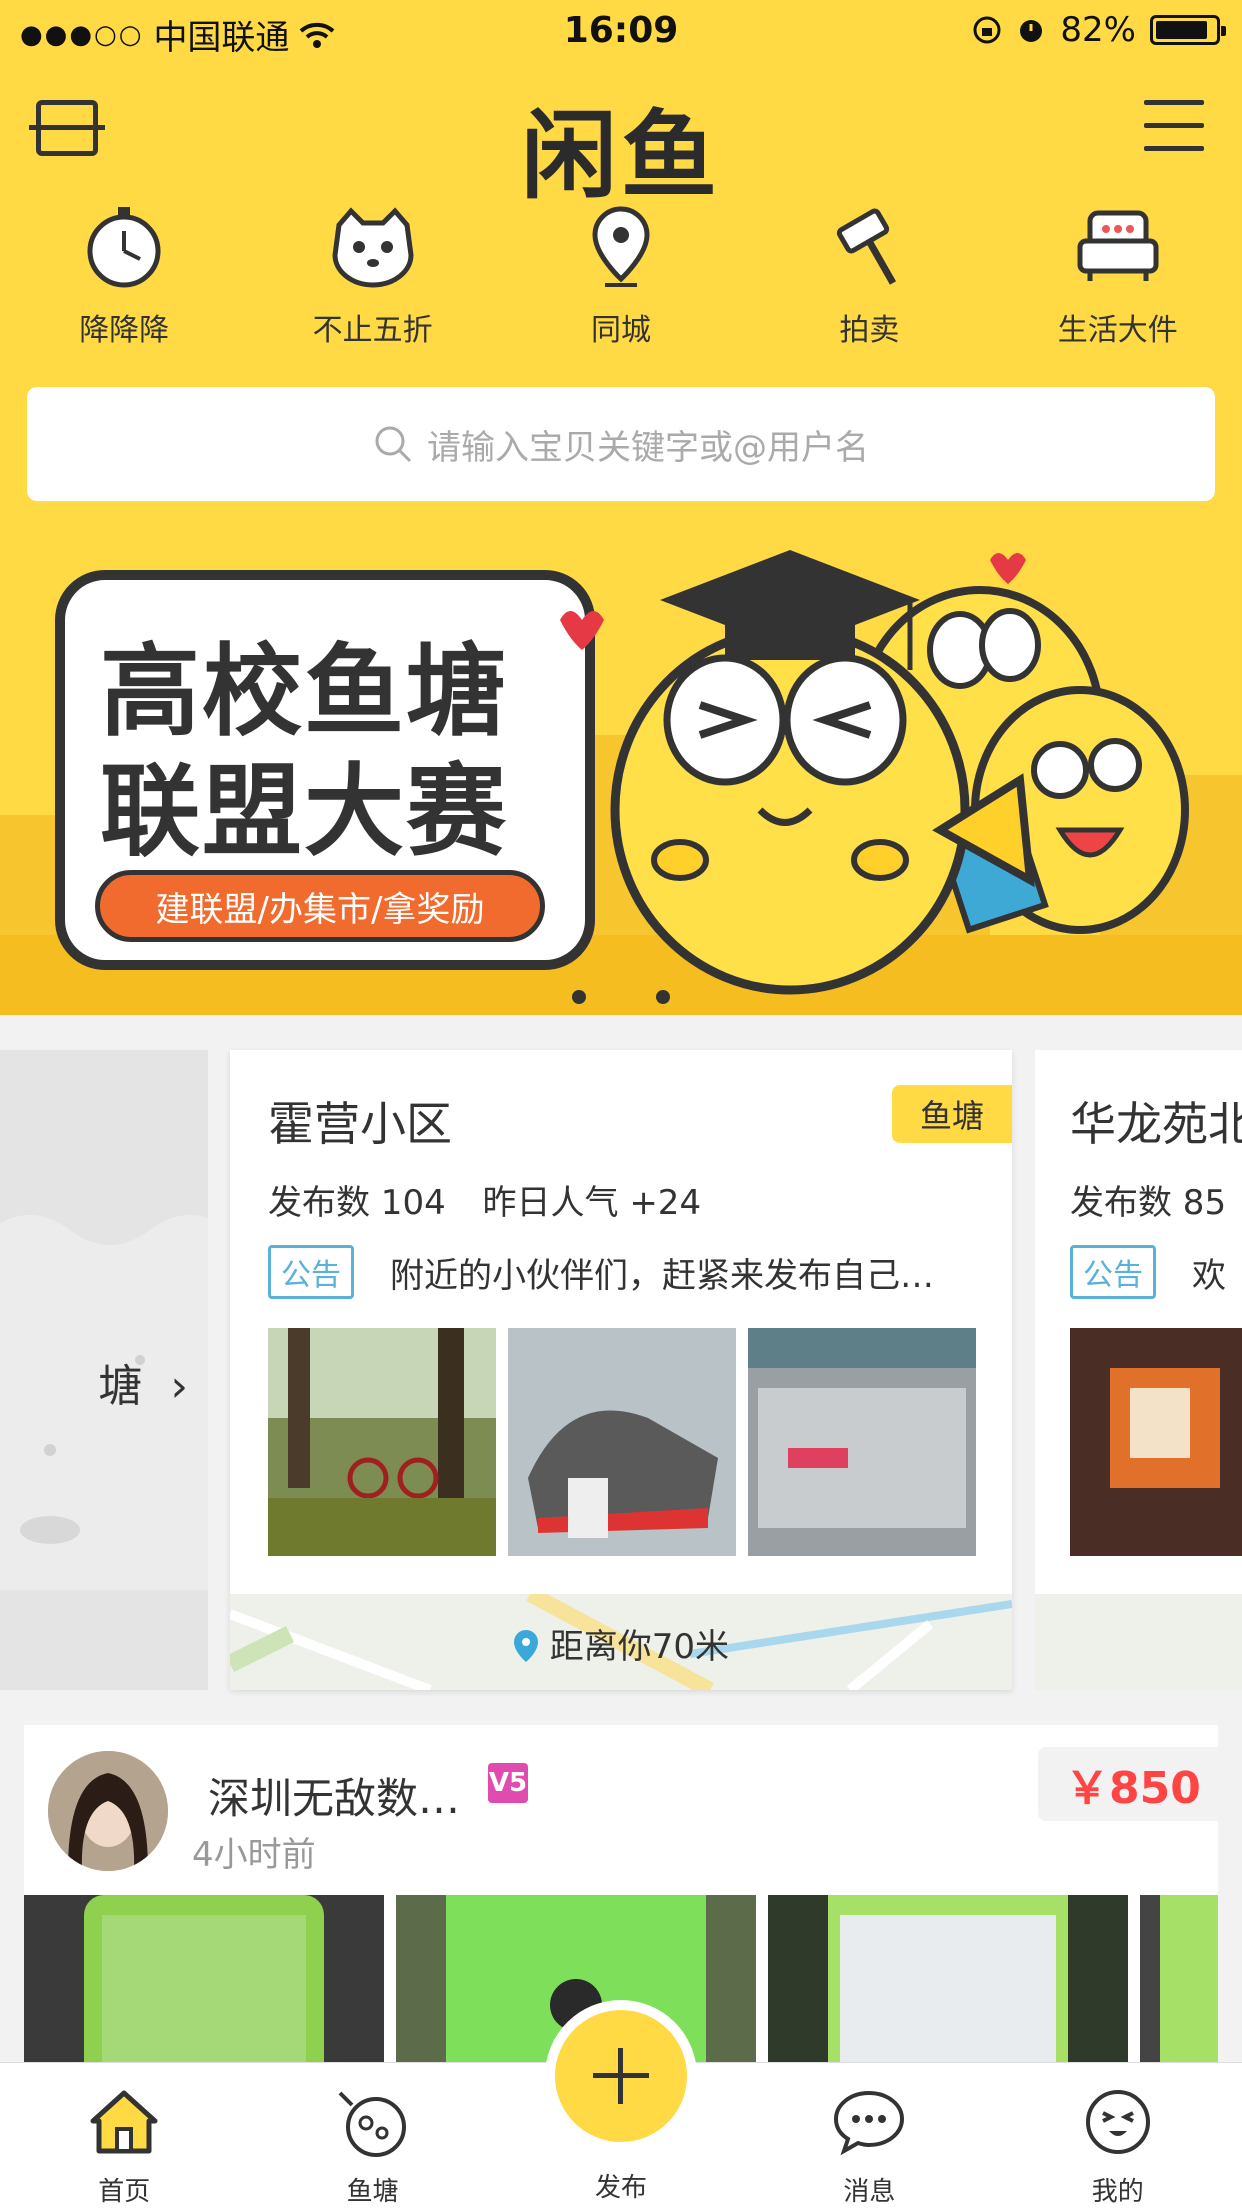  Describe the element at coordinates (143, 1386) in the screenshot. I see `pond-card-previous-text: 塘 ›` at that location.